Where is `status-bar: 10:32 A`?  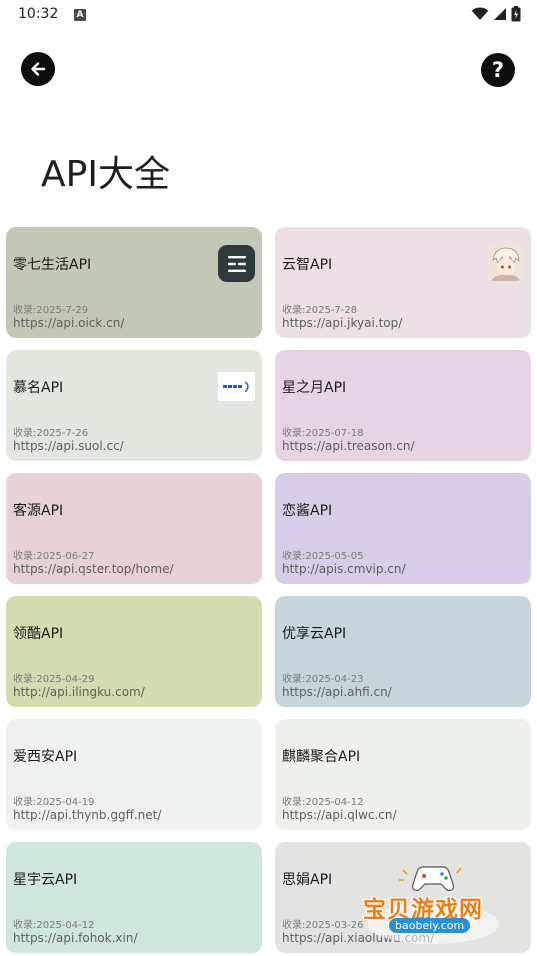
status-bar: 10:32 A is located at coordinates (268, 16).